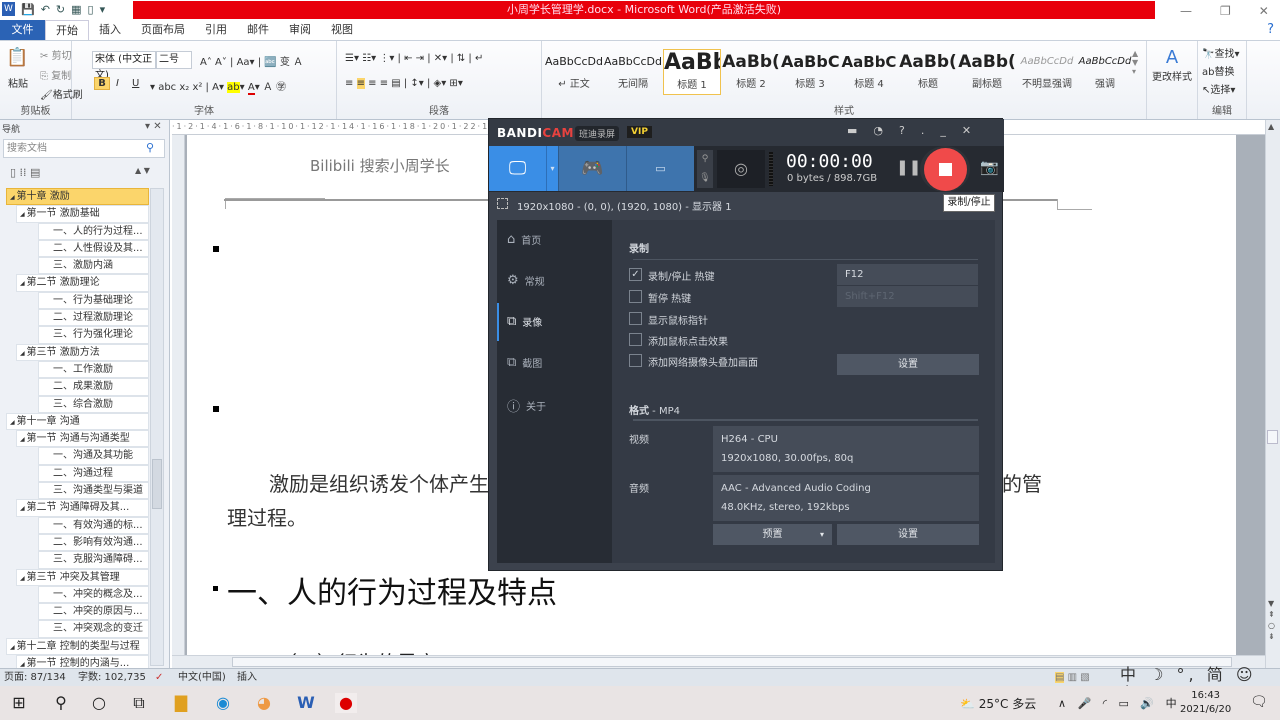 This screenshot has height=720, width=1280. What do you see at coordinates (112, 677) in the screenshot?
I see `word-count: 字数: 102,735` at bounding box center [112, 677].